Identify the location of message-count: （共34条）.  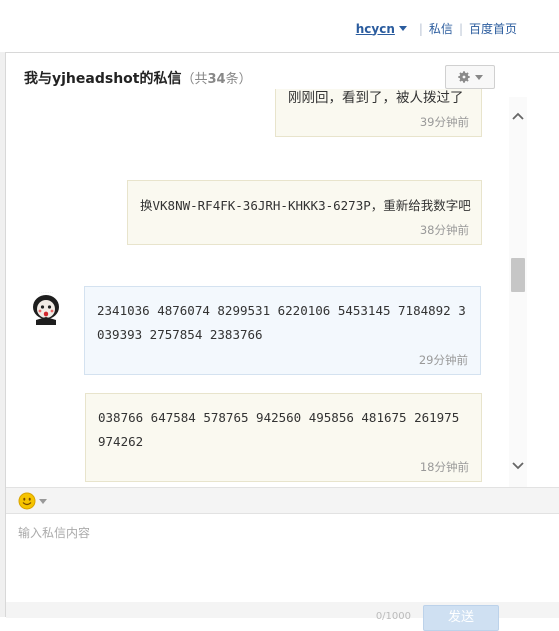
(216, 79).